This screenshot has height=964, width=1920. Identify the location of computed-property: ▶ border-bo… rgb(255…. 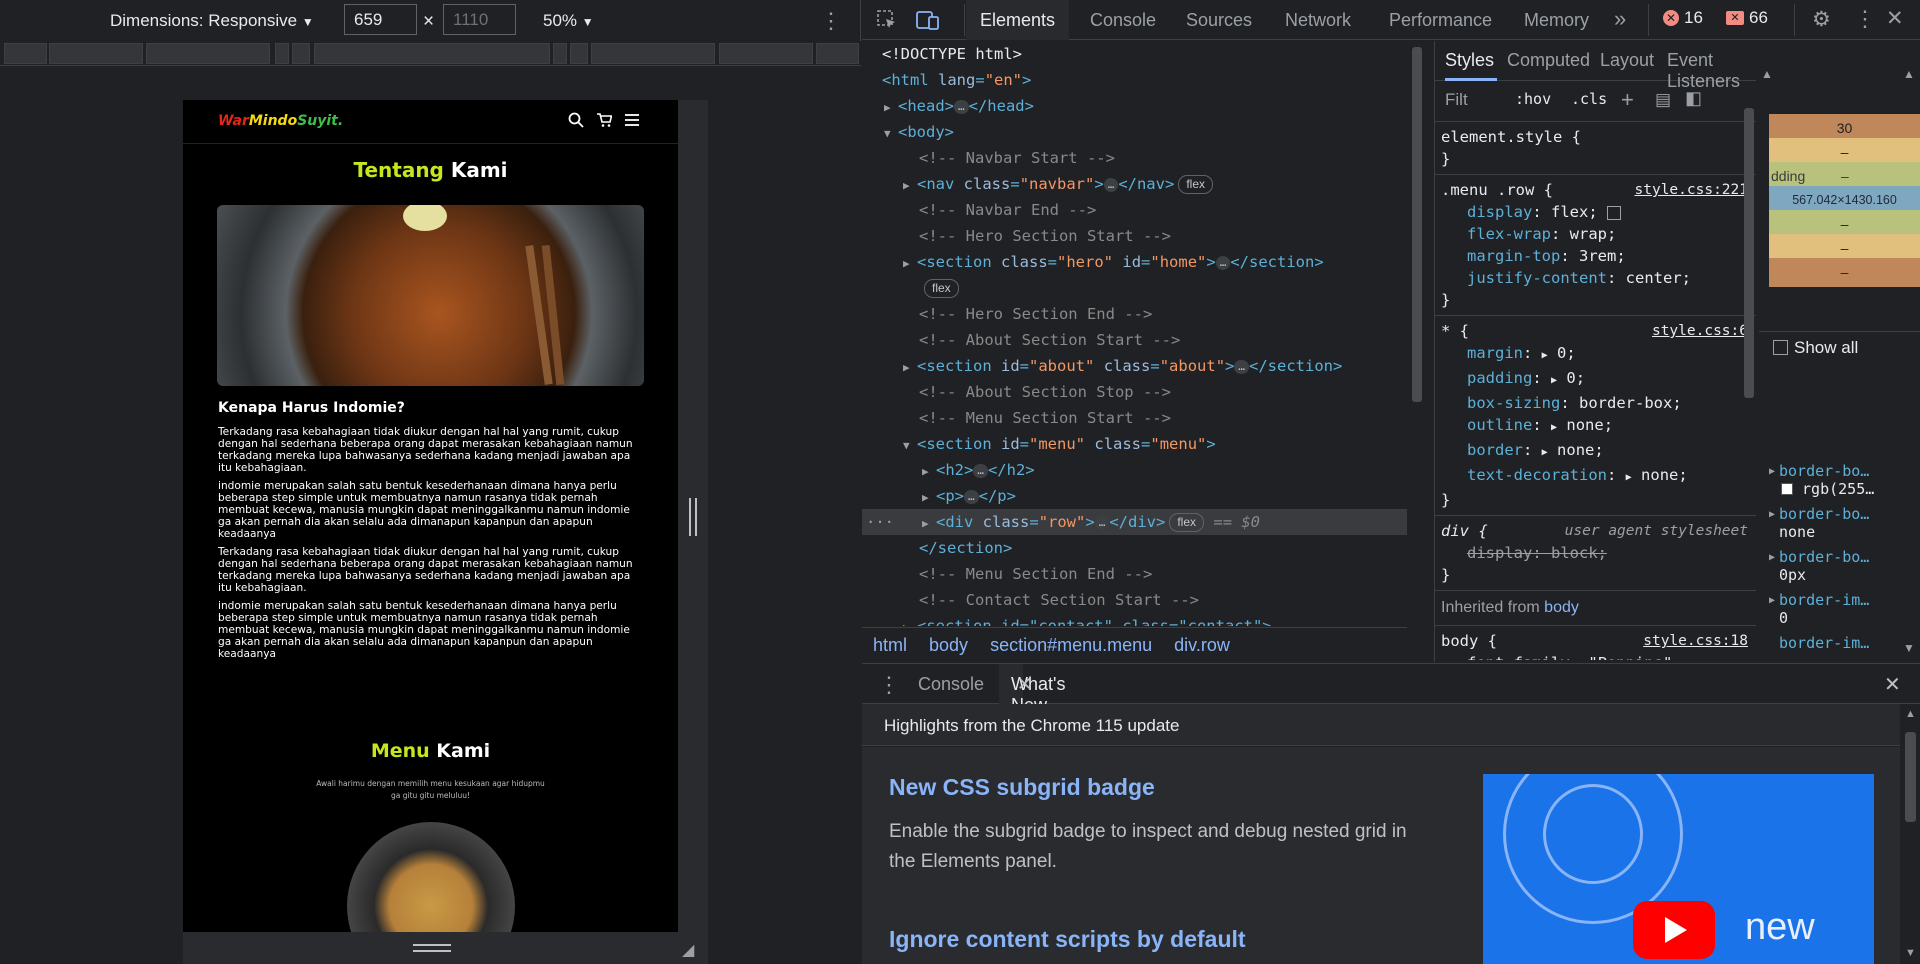
(1839, 483).